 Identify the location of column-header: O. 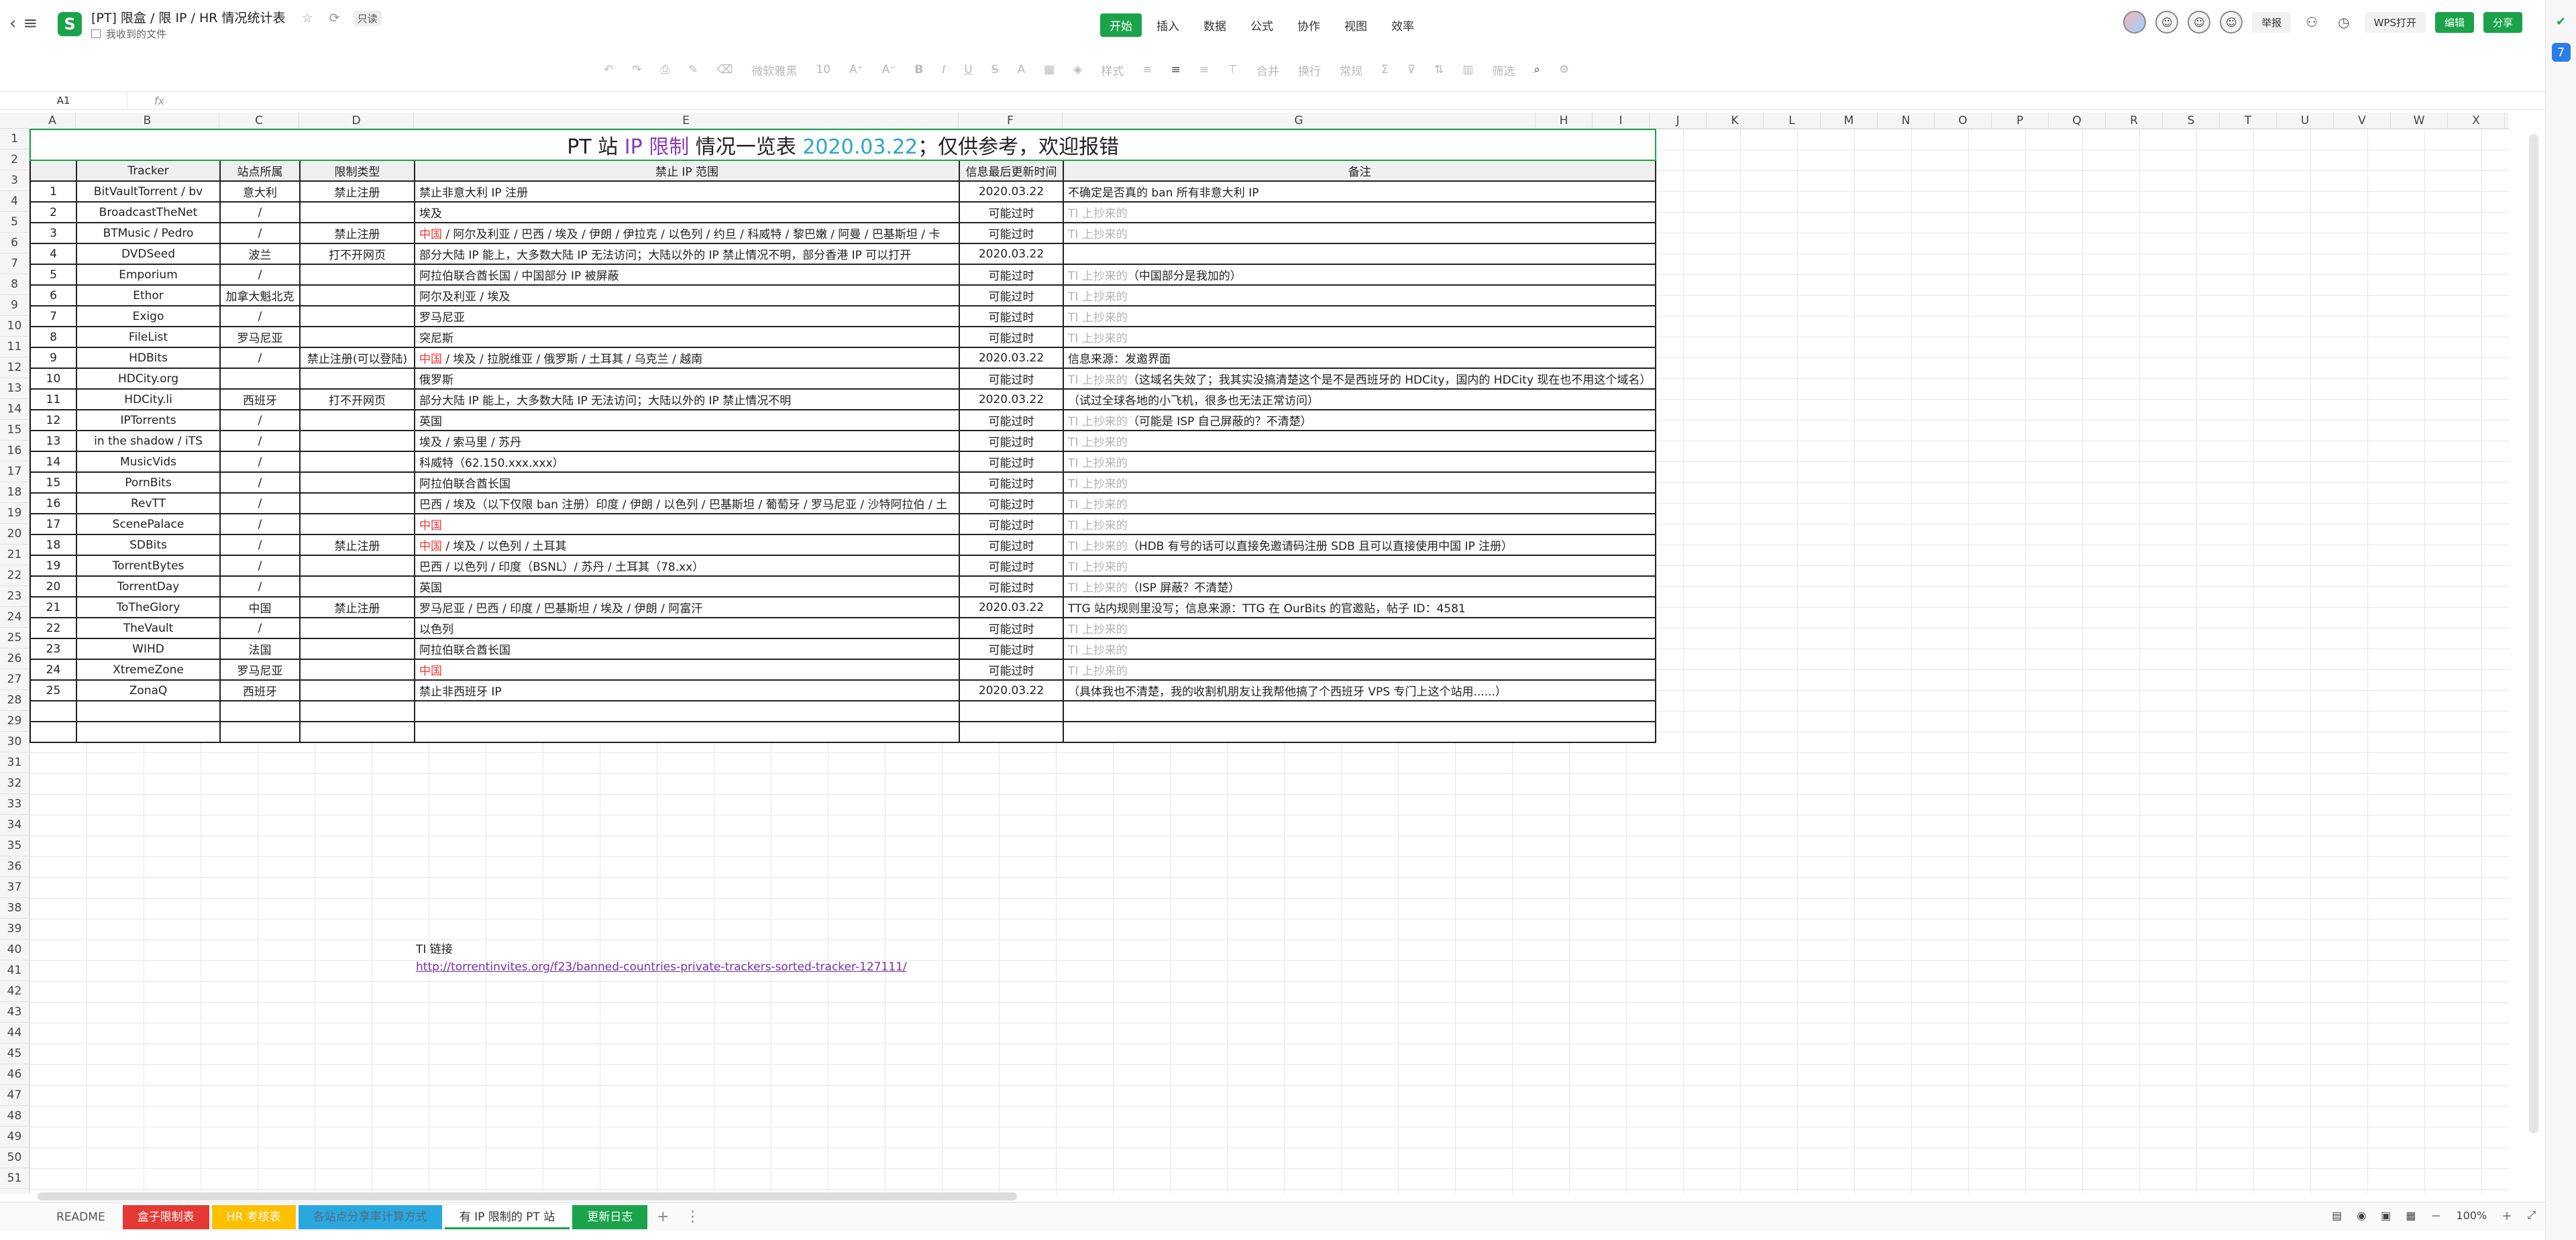
(1963, 121).